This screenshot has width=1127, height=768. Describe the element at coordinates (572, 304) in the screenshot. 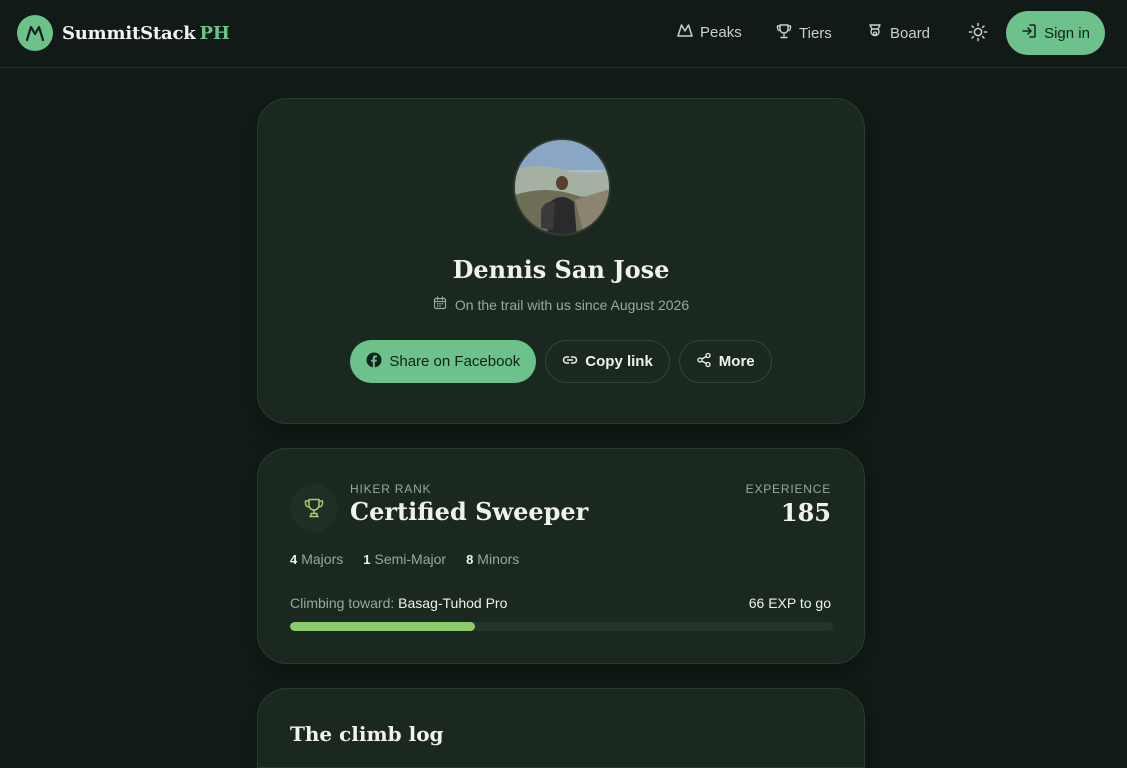

I see `member-since-text: On the trail with us since August 2026` at that location.